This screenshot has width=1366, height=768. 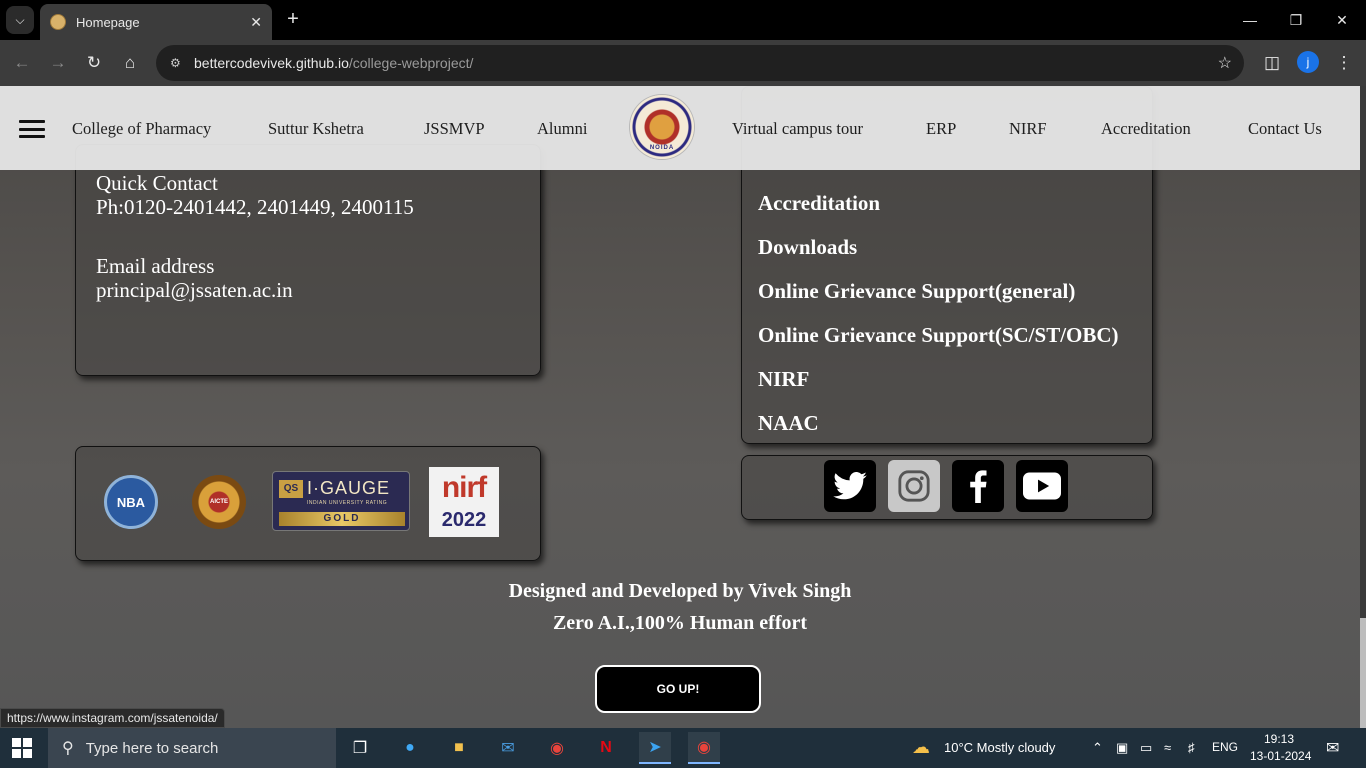 I want to click on phone-numbers: Ph:0120-2401442, 2401449, 2400115, so click(x=255, y=207).